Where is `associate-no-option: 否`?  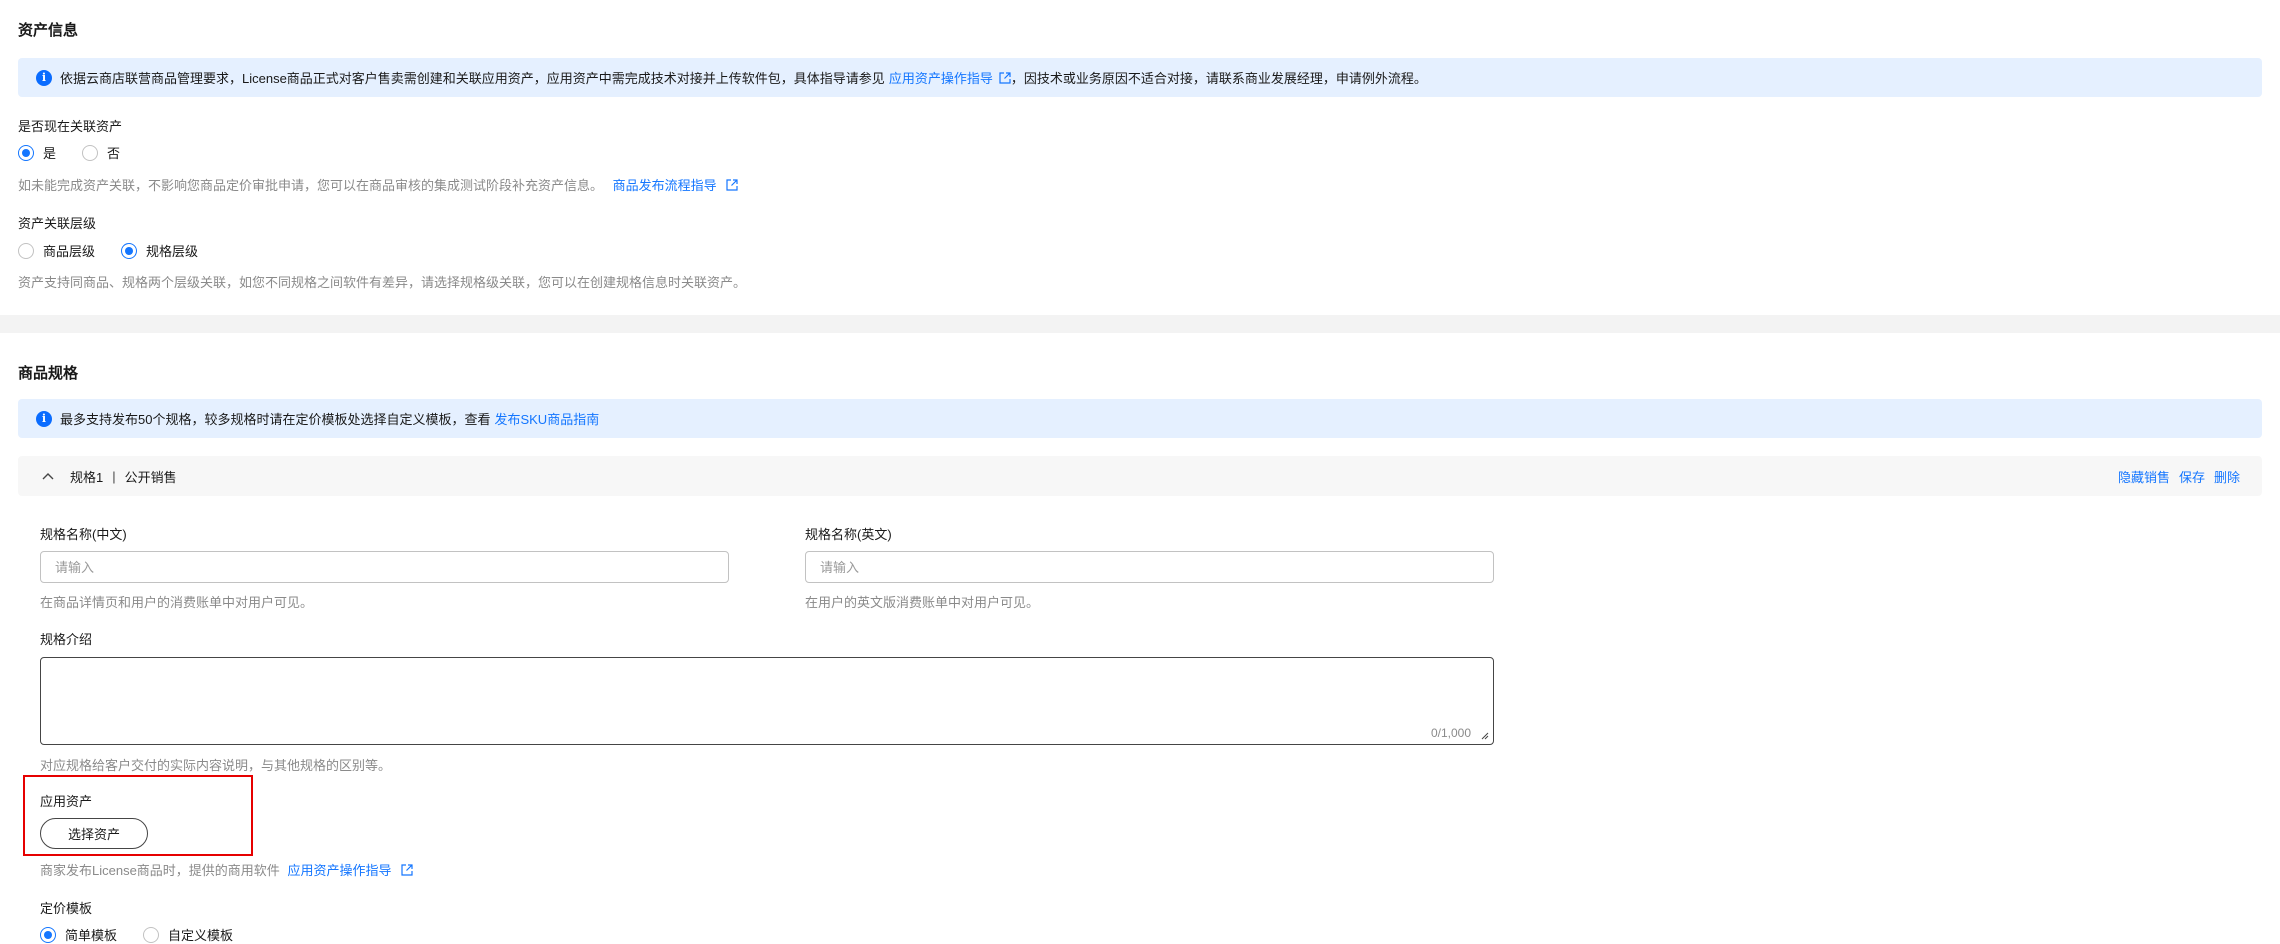 associate-no-option: 否 is located at coordinates (101, 152).